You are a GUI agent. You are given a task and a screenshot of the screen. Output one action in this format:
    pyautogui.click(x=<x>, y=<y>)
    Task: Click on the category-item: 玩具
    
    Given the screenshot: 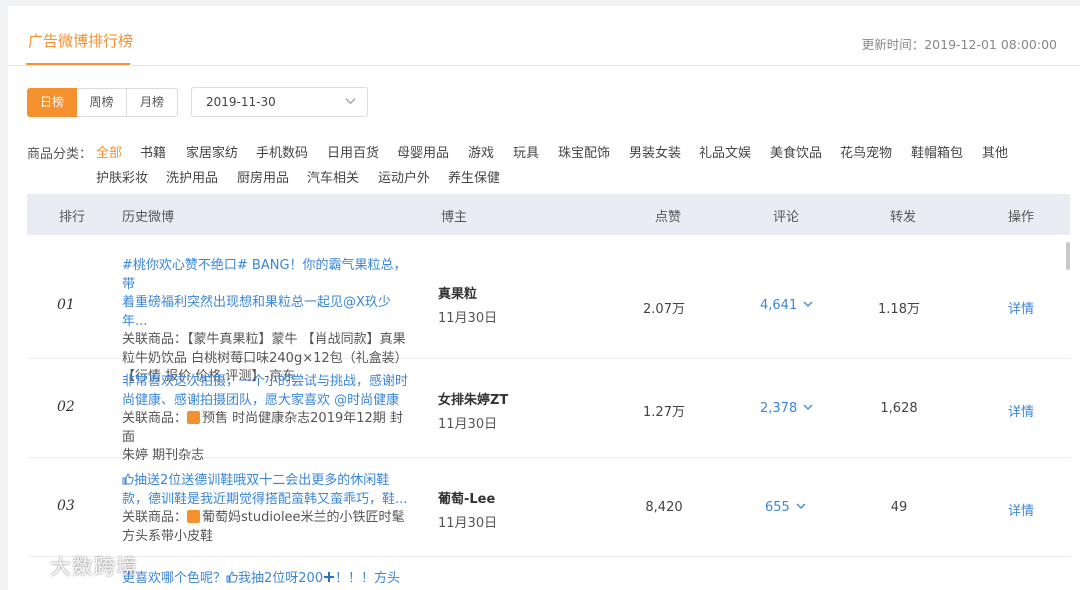 What is the action you would take?
    pyautogui.click(x=526, y=151)
    